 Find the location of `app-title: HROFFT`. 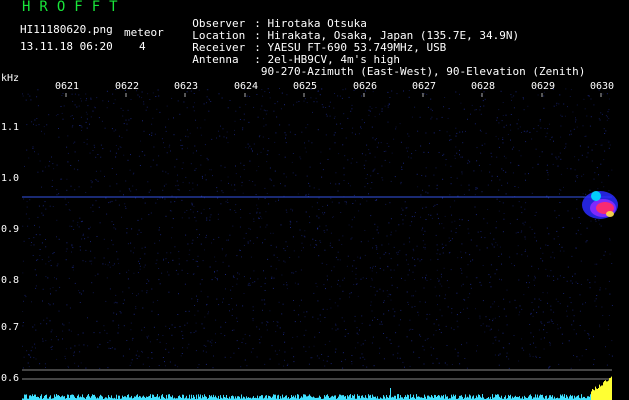

app-title: HROFFT is located at coordinates (74, 7).